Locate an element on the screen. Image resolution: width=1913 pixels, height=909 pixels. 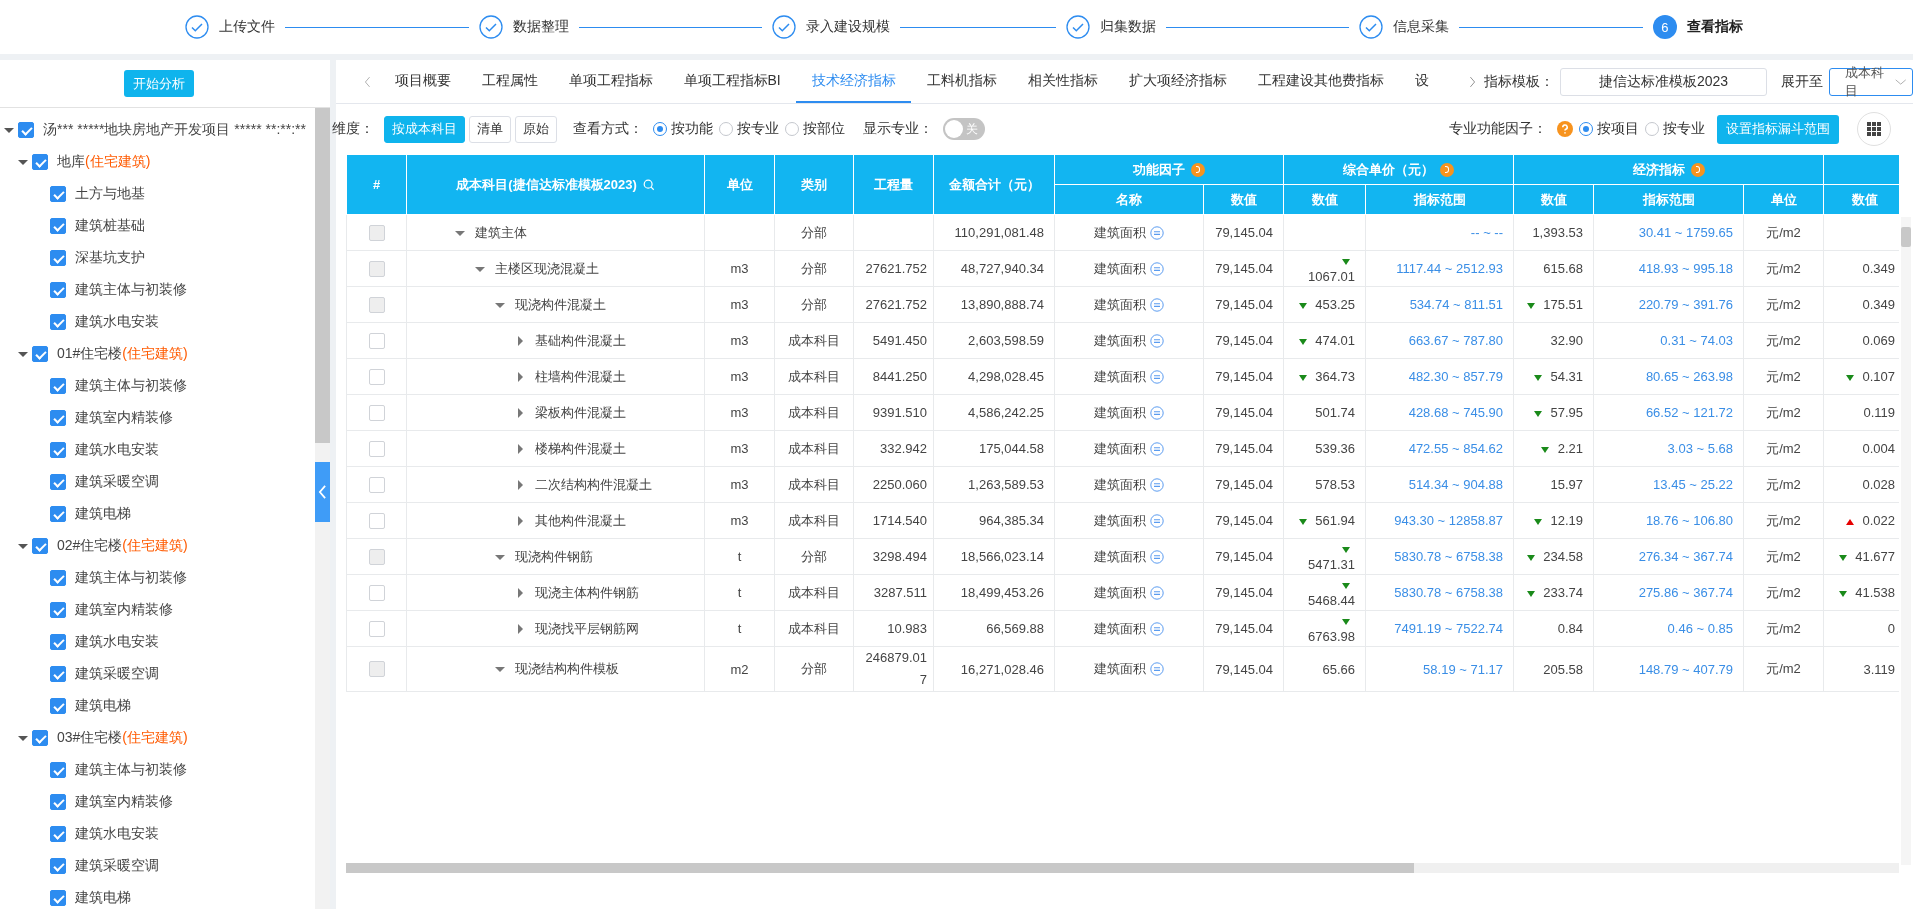
tab: 相关性指标 is located at coordinates (1063, 81).